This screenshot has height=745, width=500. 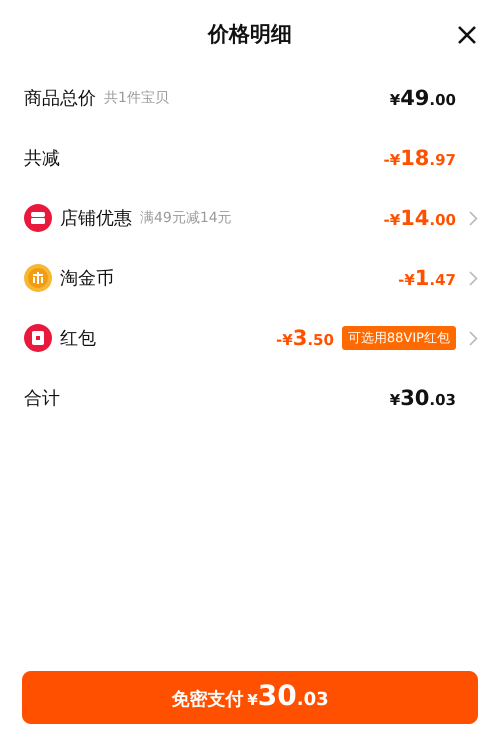 I want to click on price-amount: -¥18.97, so click(x=420, y=158).